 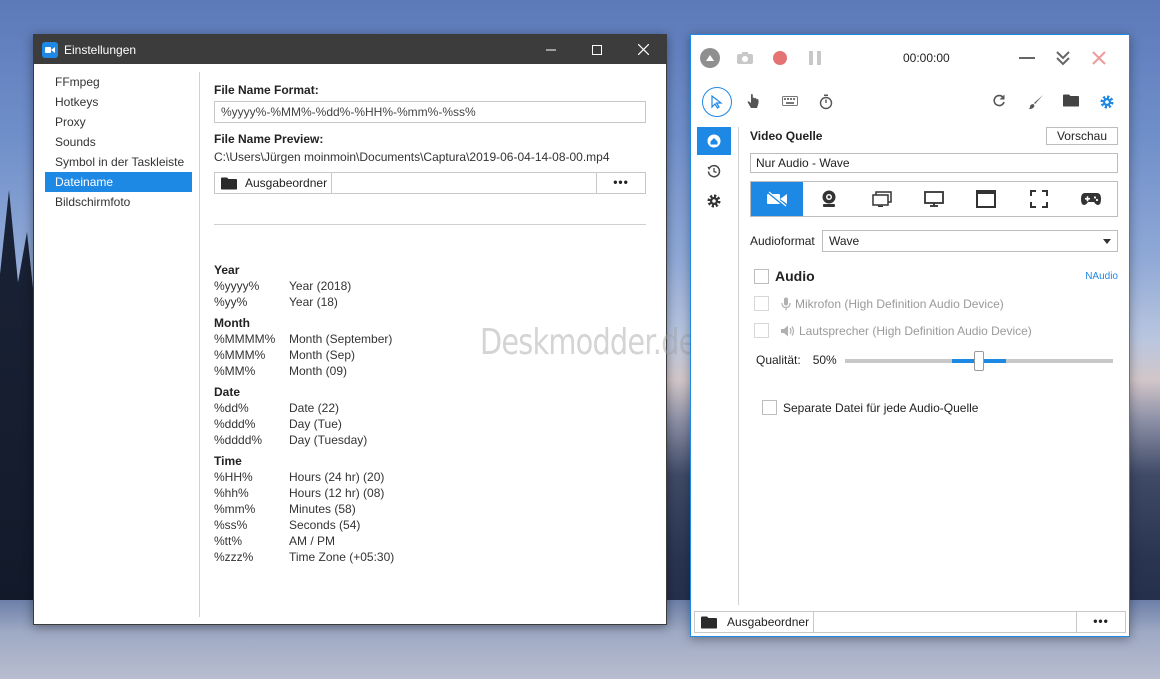 What do you see at coordinates (430, 408) in the screenshot?
I see `format-row: %dd% Date (22)` at bounding box center [430, 408].